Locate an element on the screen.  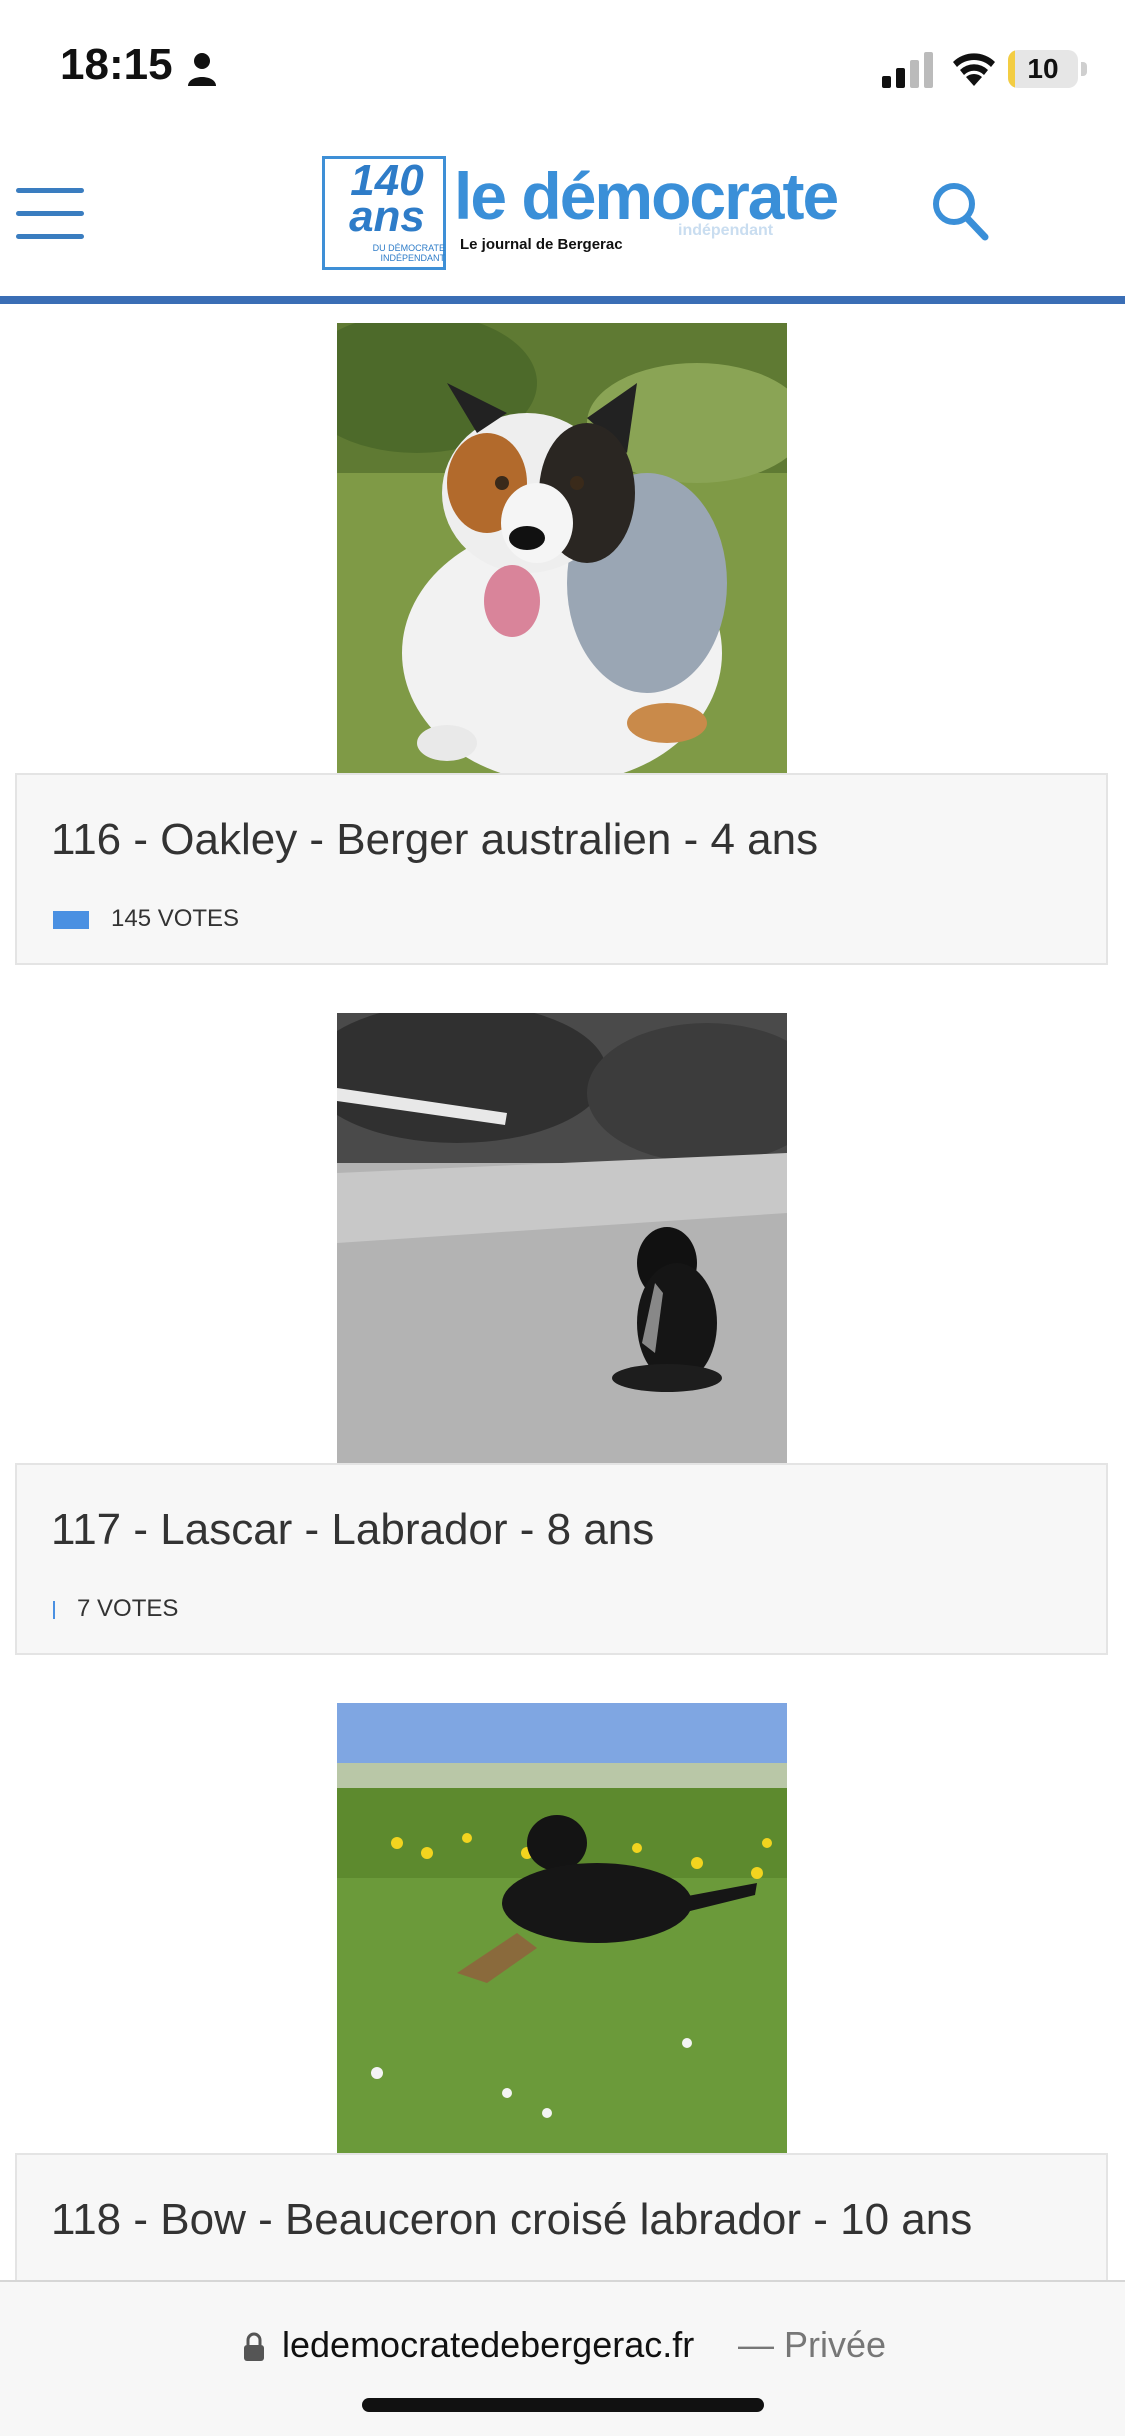
vote-count: 145 VOTES is located at coordinates (175, 918).